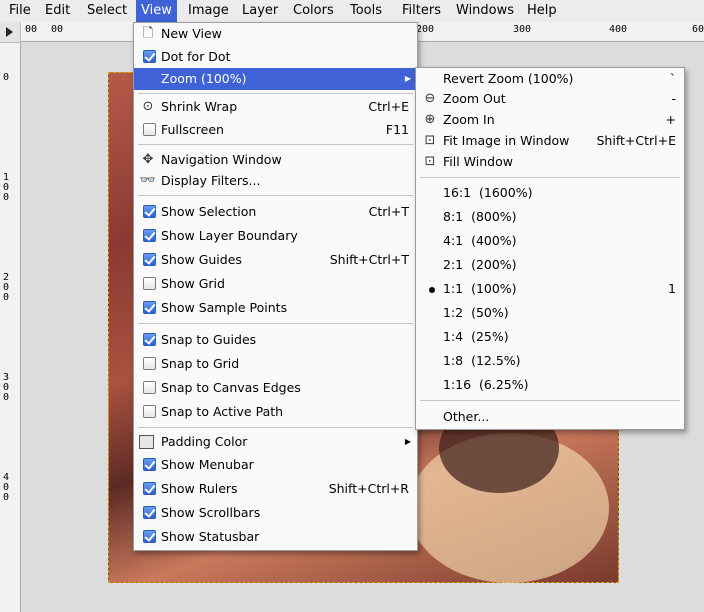  Describe the element at coordinates (366, 11) in the screenshot. I see `menu-tools: Tools` at that location.